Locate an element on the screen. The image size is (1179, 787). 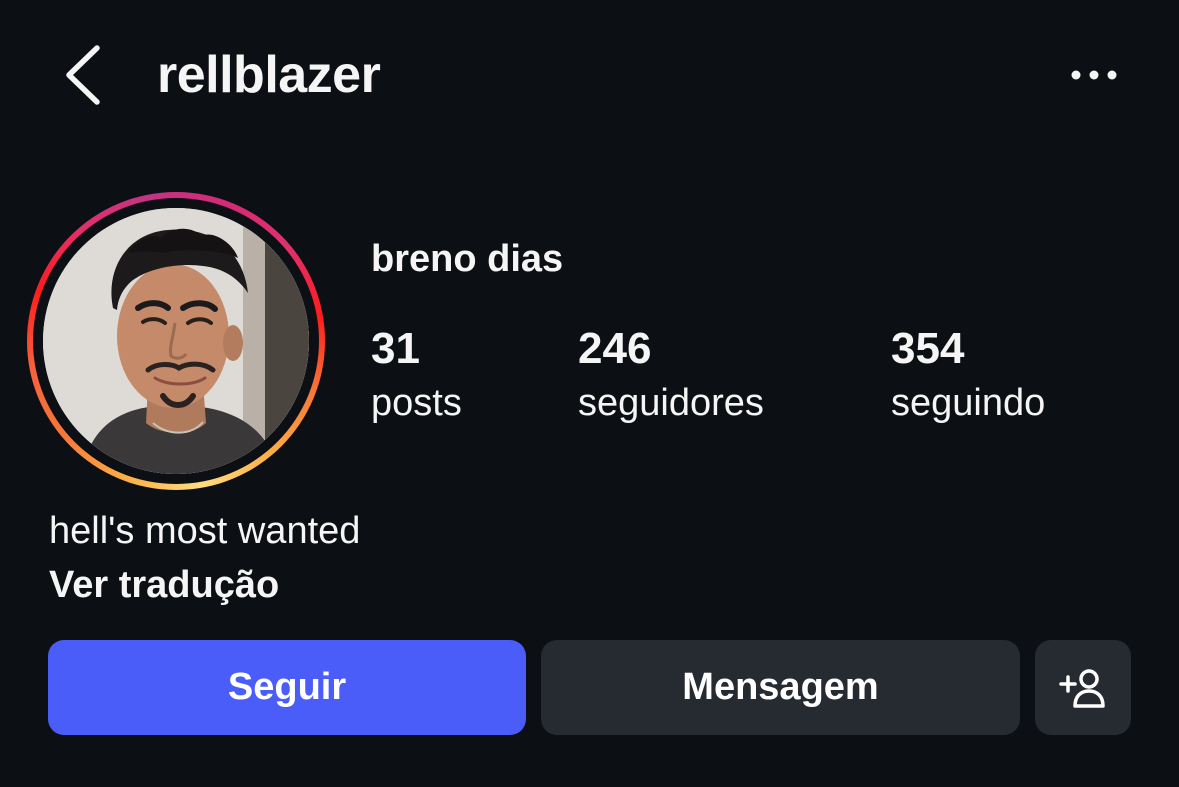
back-button is located at coordinates (85, 75).